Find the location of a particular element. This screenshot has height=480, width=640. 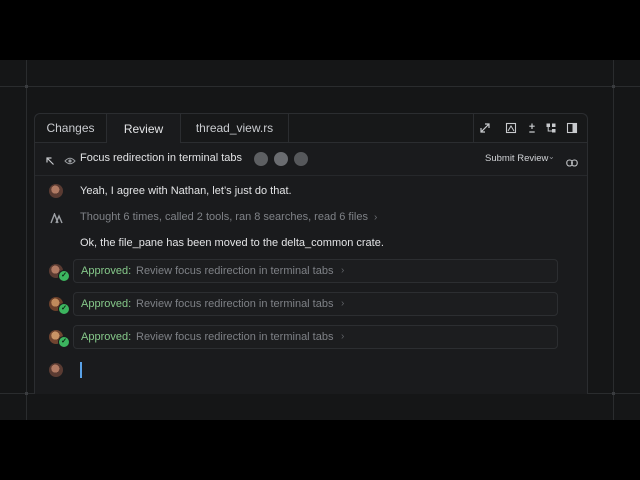

link-icon is located at coordinates (572, 163).